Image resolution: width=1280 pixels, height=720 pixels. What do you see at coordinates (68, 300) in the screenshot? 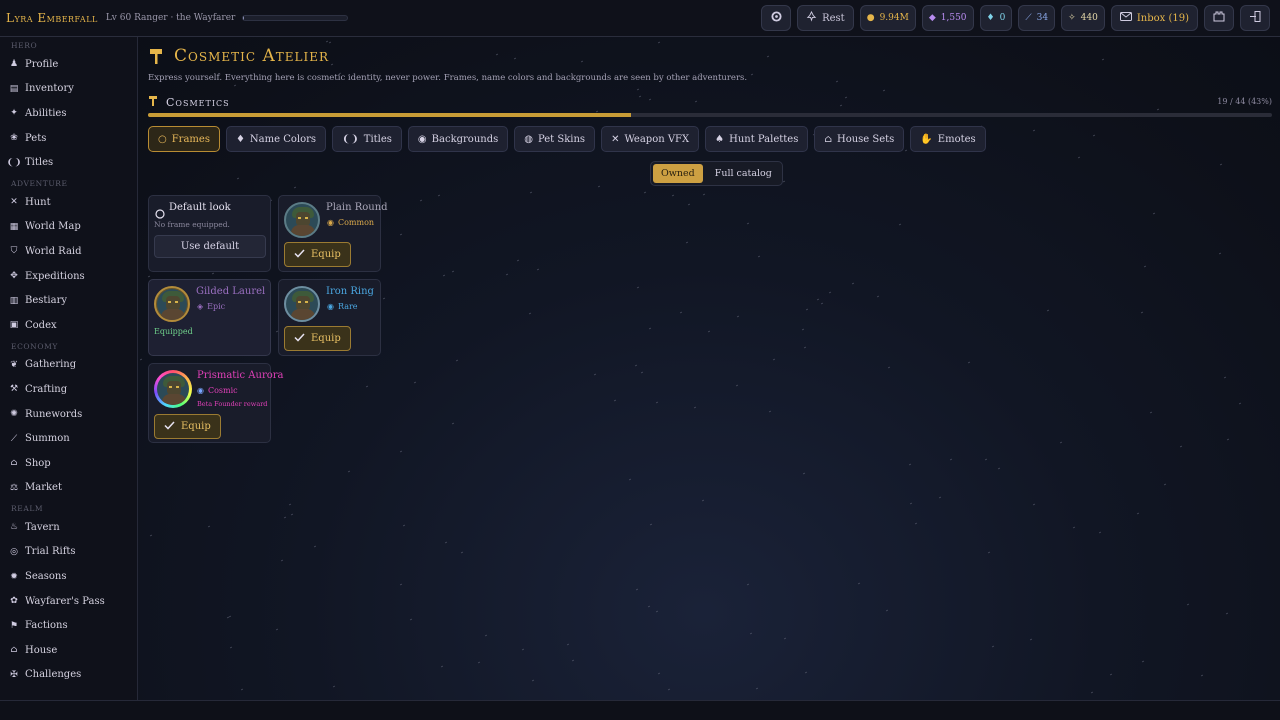
I see `sidebar-item-bestiary: ▥ Bestiary` at bounding box center [68, 300].